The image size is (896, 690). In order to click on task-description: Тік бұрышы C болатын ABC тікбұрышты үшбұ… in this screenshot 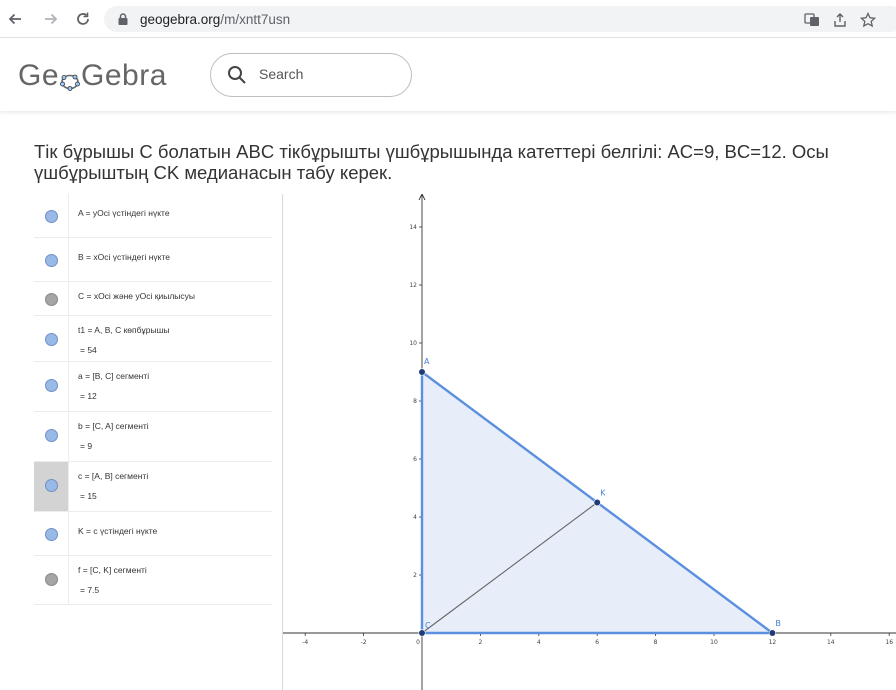, I will do `click(431, 162)`.